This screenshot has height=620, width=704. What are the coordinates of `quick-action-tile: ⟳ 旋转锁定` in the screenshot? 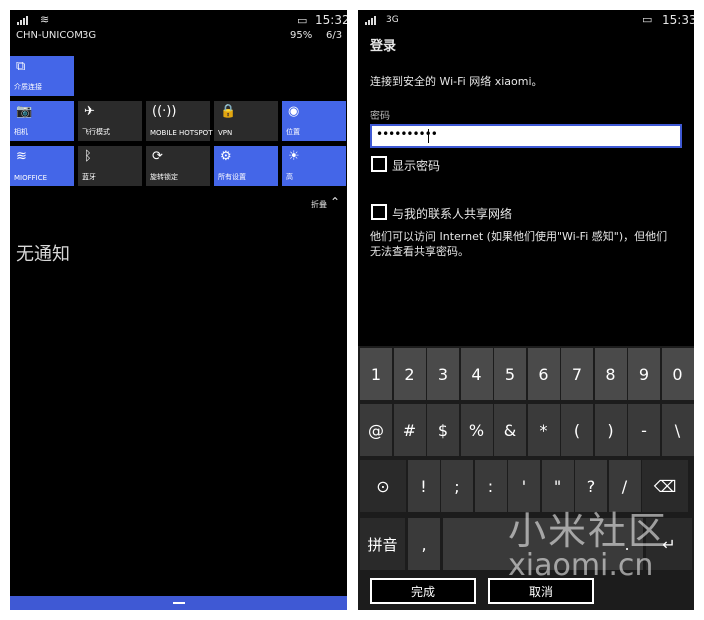 It's located at (178, 166).